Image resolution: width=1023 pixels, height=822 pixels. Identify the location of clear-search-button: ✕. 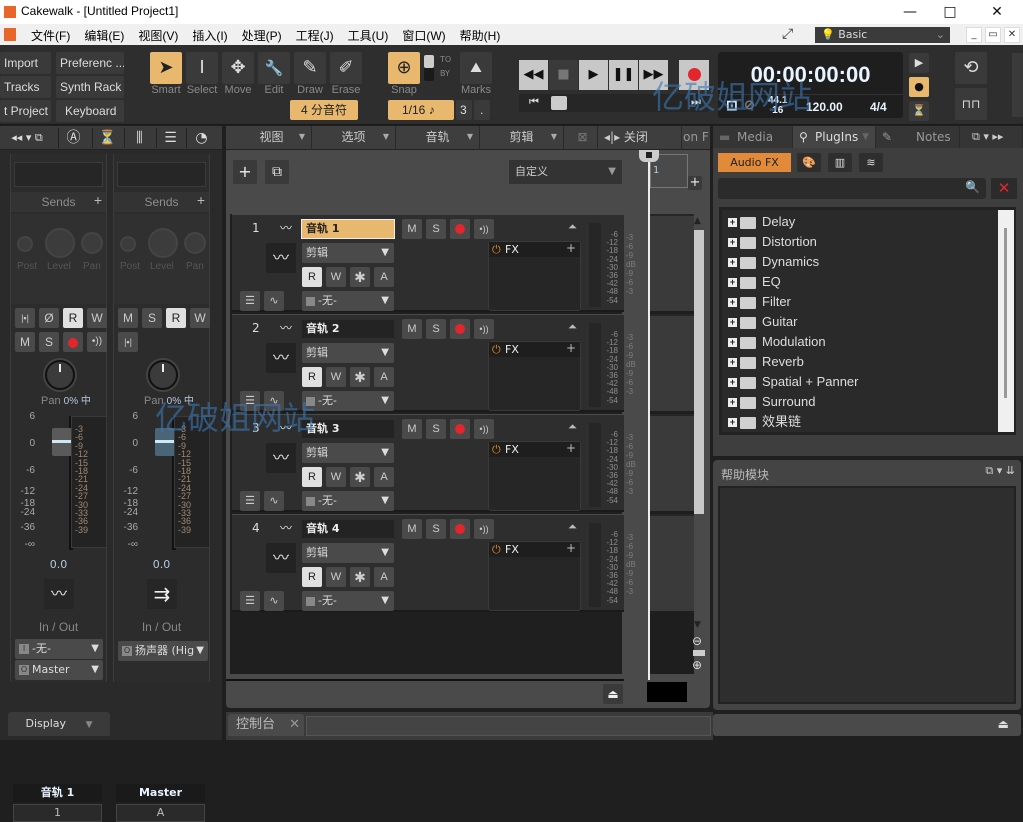
(1004, 188).